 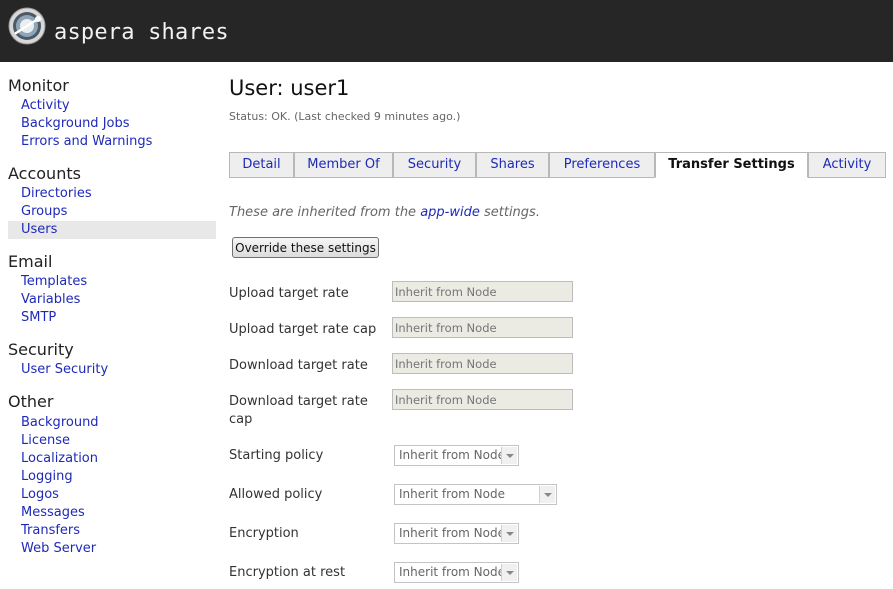 I want to click on encryption-value: Inherit from Node, so click(x=452, y=533).